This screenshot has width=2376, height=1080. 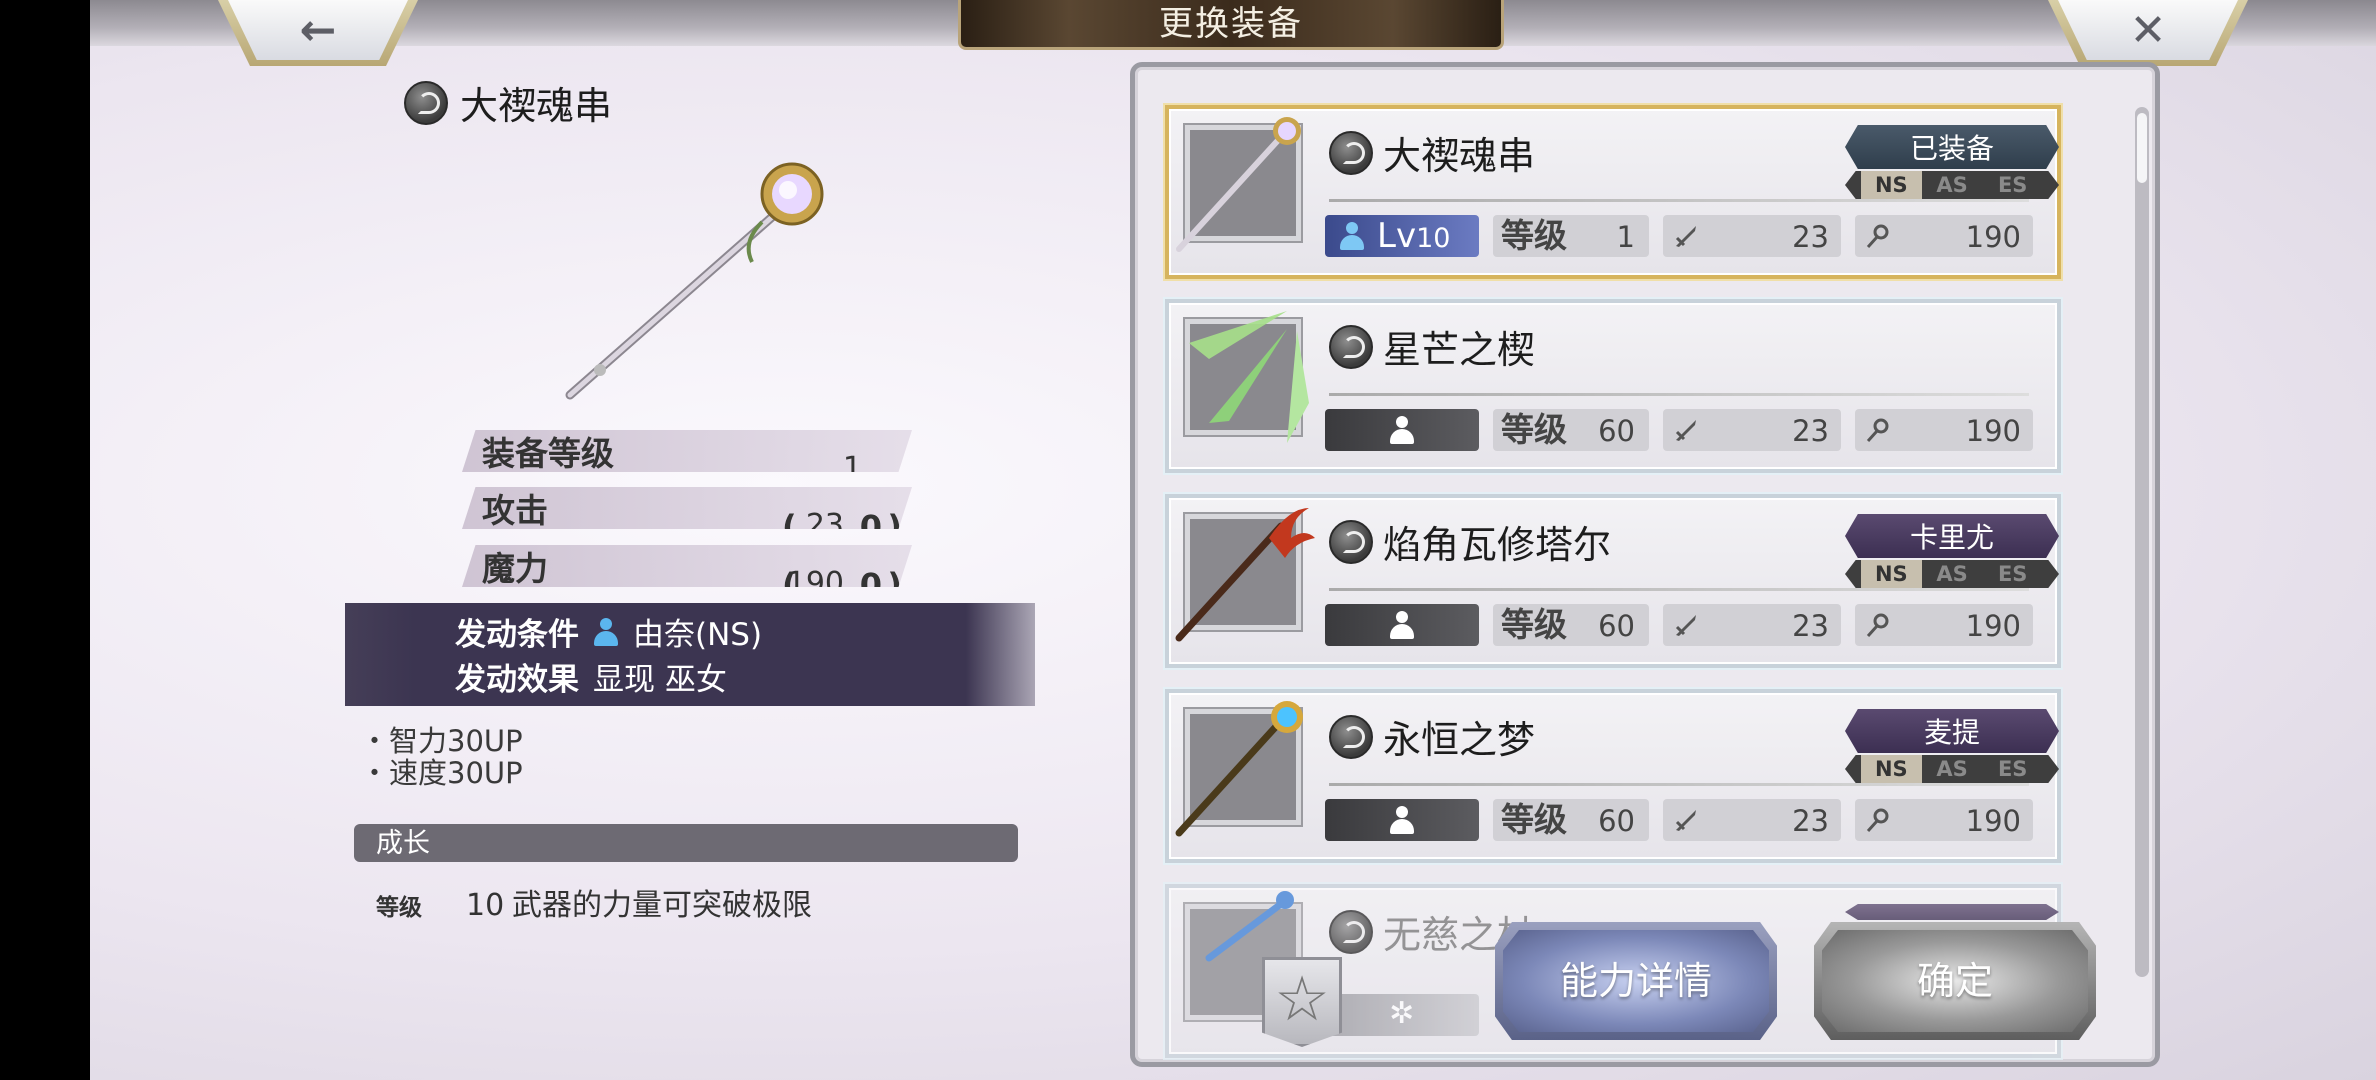 What do you see at coordinates (660, 680) in the screenshot?
I see `trigger-effect-value: 显现 巫女` at bounding box center [660, 680].